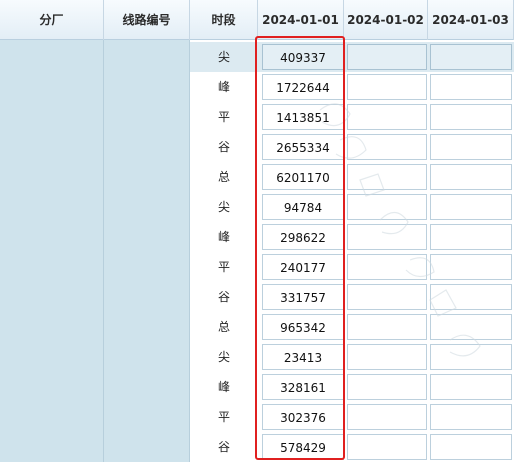 Image resolution: width=514 pixels, height=462 pixels. What do you see at coordinates (303, 177) in the screenshot?
I see `value-cell-date-1: 6201170` at bounding box center [303, 177].